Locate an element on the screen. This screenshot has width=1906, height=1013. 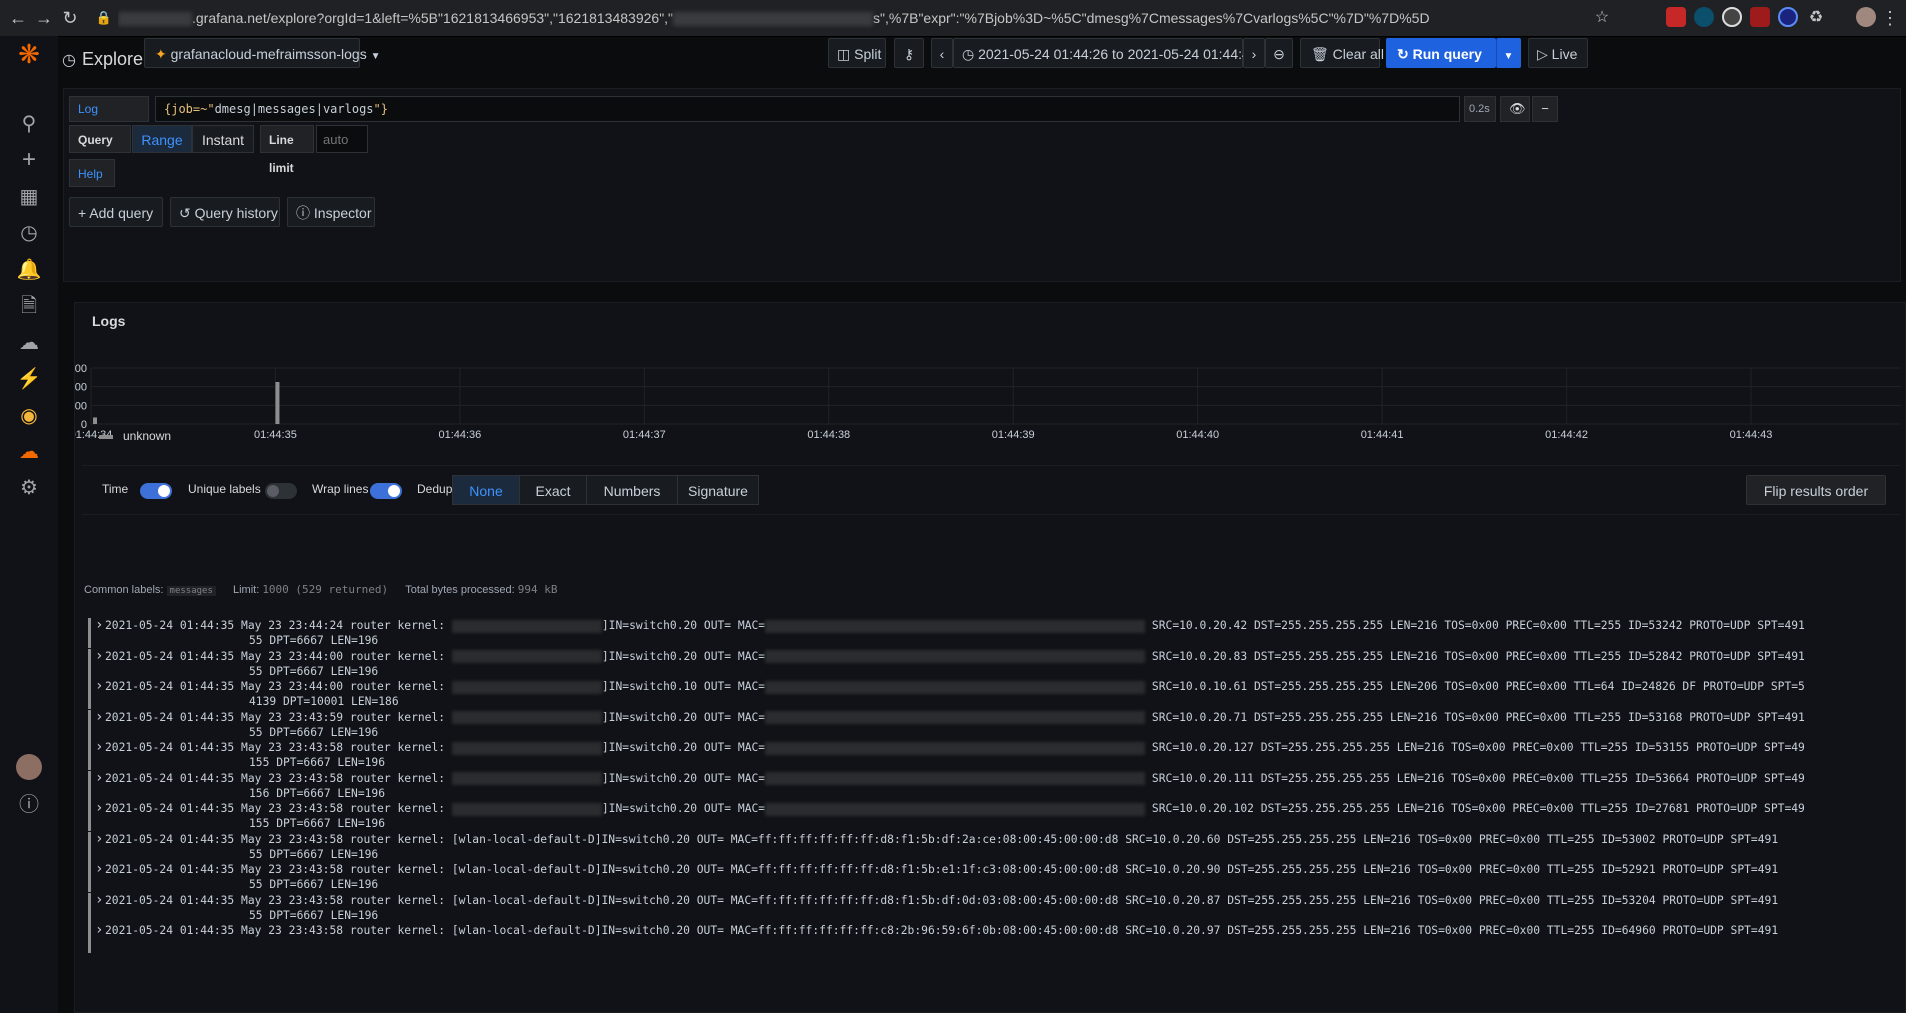
search-icon: ⚲ is located at coordinates (29, 124).